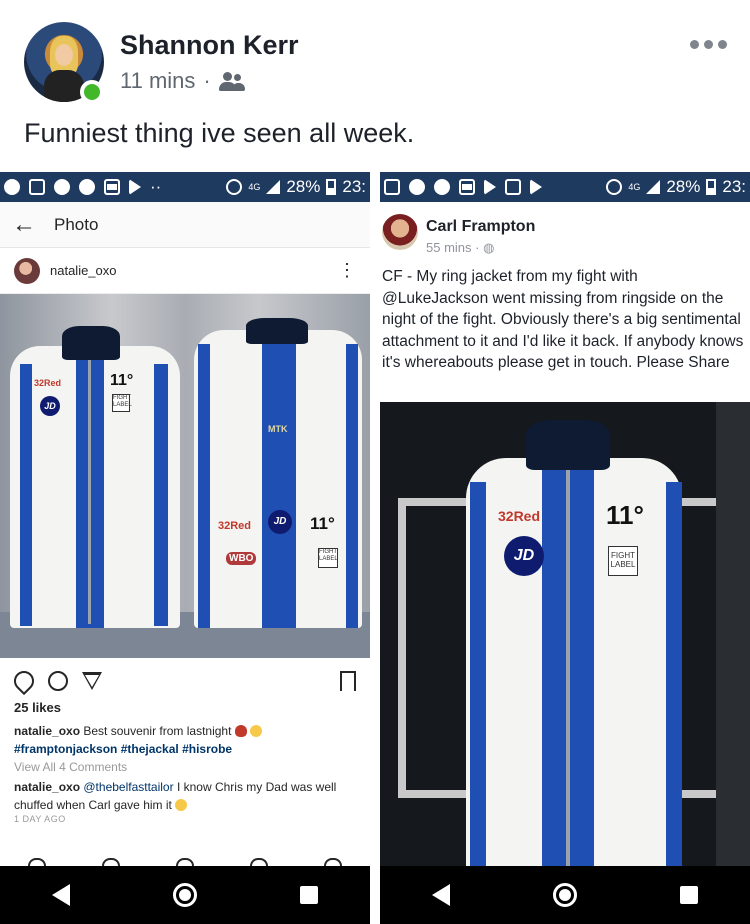 The width and height of the screenshot is (750, 924). Describe the element at coordinates (185, 271) in the screenshot. I see `post-user-row: natalie_oxo ⋮` at that location.